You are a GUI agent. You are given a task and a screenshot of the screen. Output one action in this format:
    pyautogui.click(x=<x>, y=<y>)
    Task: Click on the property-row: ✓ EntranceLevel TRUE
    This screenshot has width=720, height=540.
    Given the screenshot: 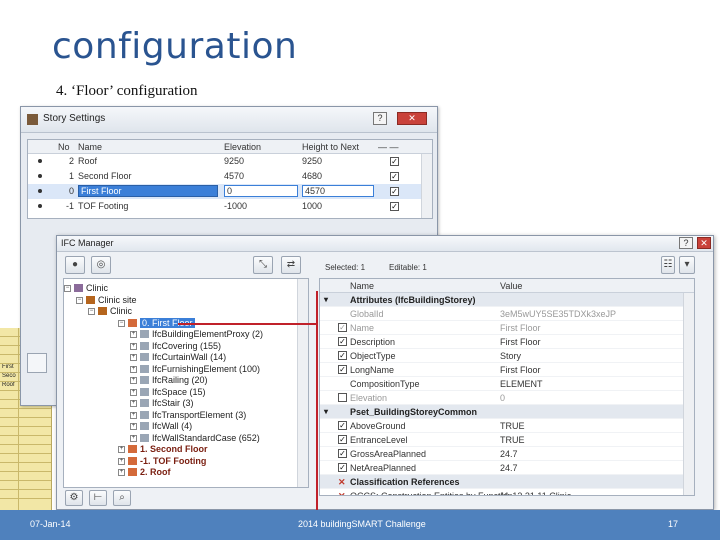 What is the action you would take?
    pyautogui.click(x=507, y=440)
    